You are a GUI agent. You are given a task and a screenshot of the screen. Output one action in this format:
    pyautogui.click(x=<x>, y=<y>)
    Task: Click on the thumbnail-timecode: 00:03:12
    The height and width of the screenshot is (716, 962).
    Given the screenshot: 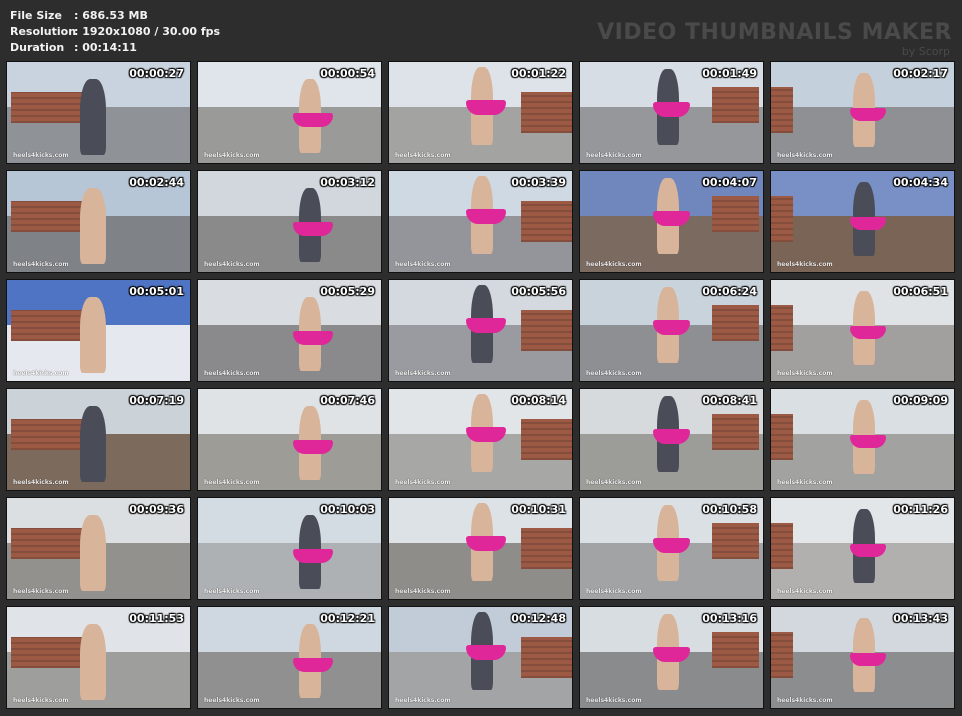 What is the action you would take?
    pyautogui.click(x=347, y=182)
    